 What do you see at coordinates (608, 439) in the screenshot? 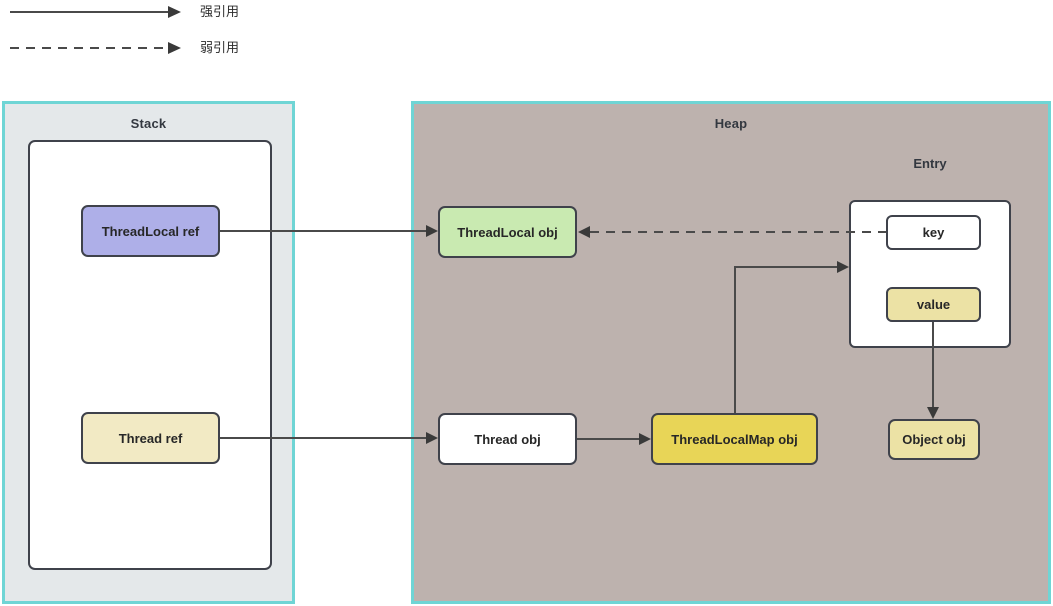
I see `edge-thread-obj-to-threadlocalmap-obj` at bounding box center [608, 439].